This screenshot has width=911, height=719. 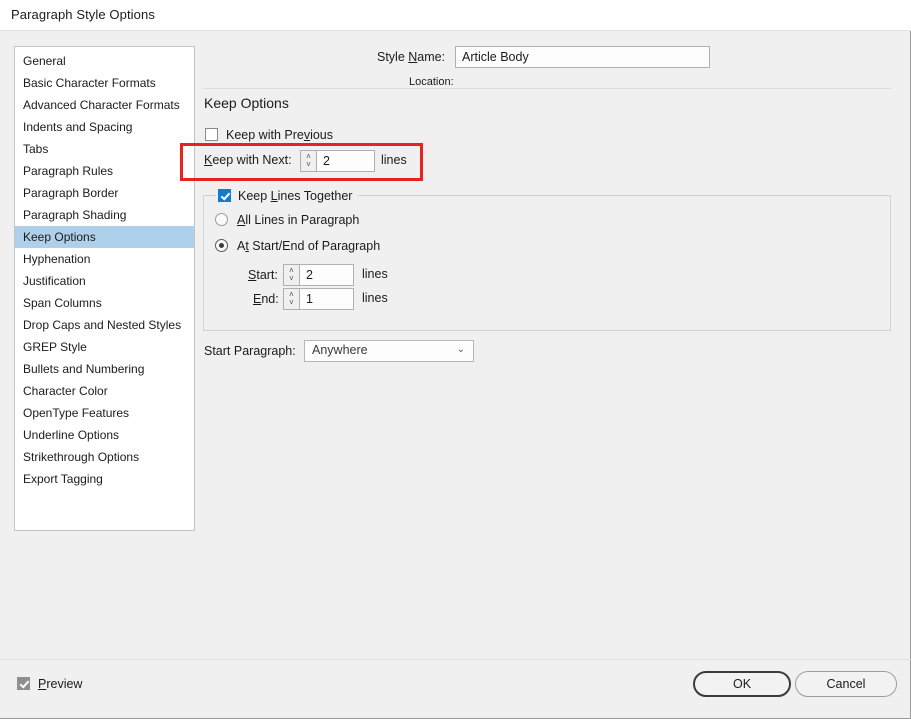 I want to click on sidebar-item-label: General, so click(x=44, y=61).